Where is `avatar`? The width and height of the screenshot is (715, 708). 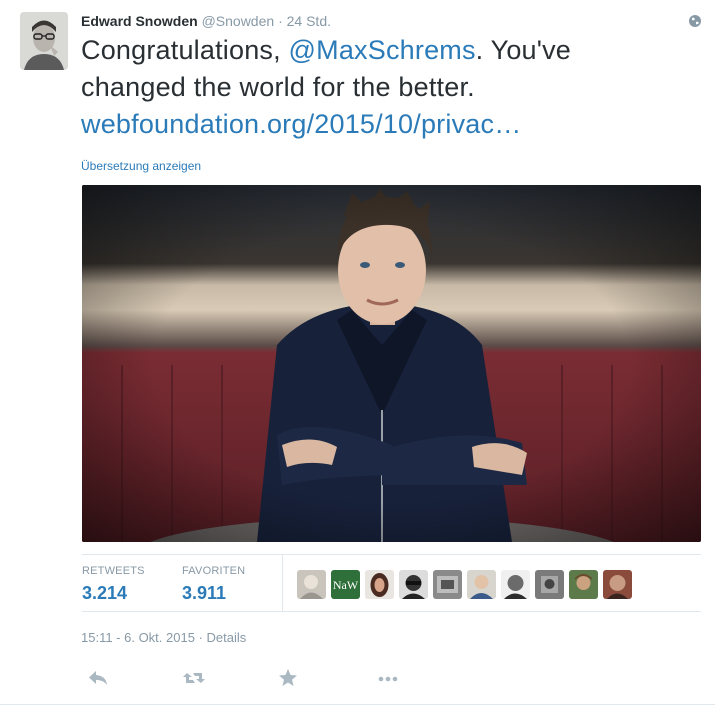 avatar is located at coordinates (44, 41).